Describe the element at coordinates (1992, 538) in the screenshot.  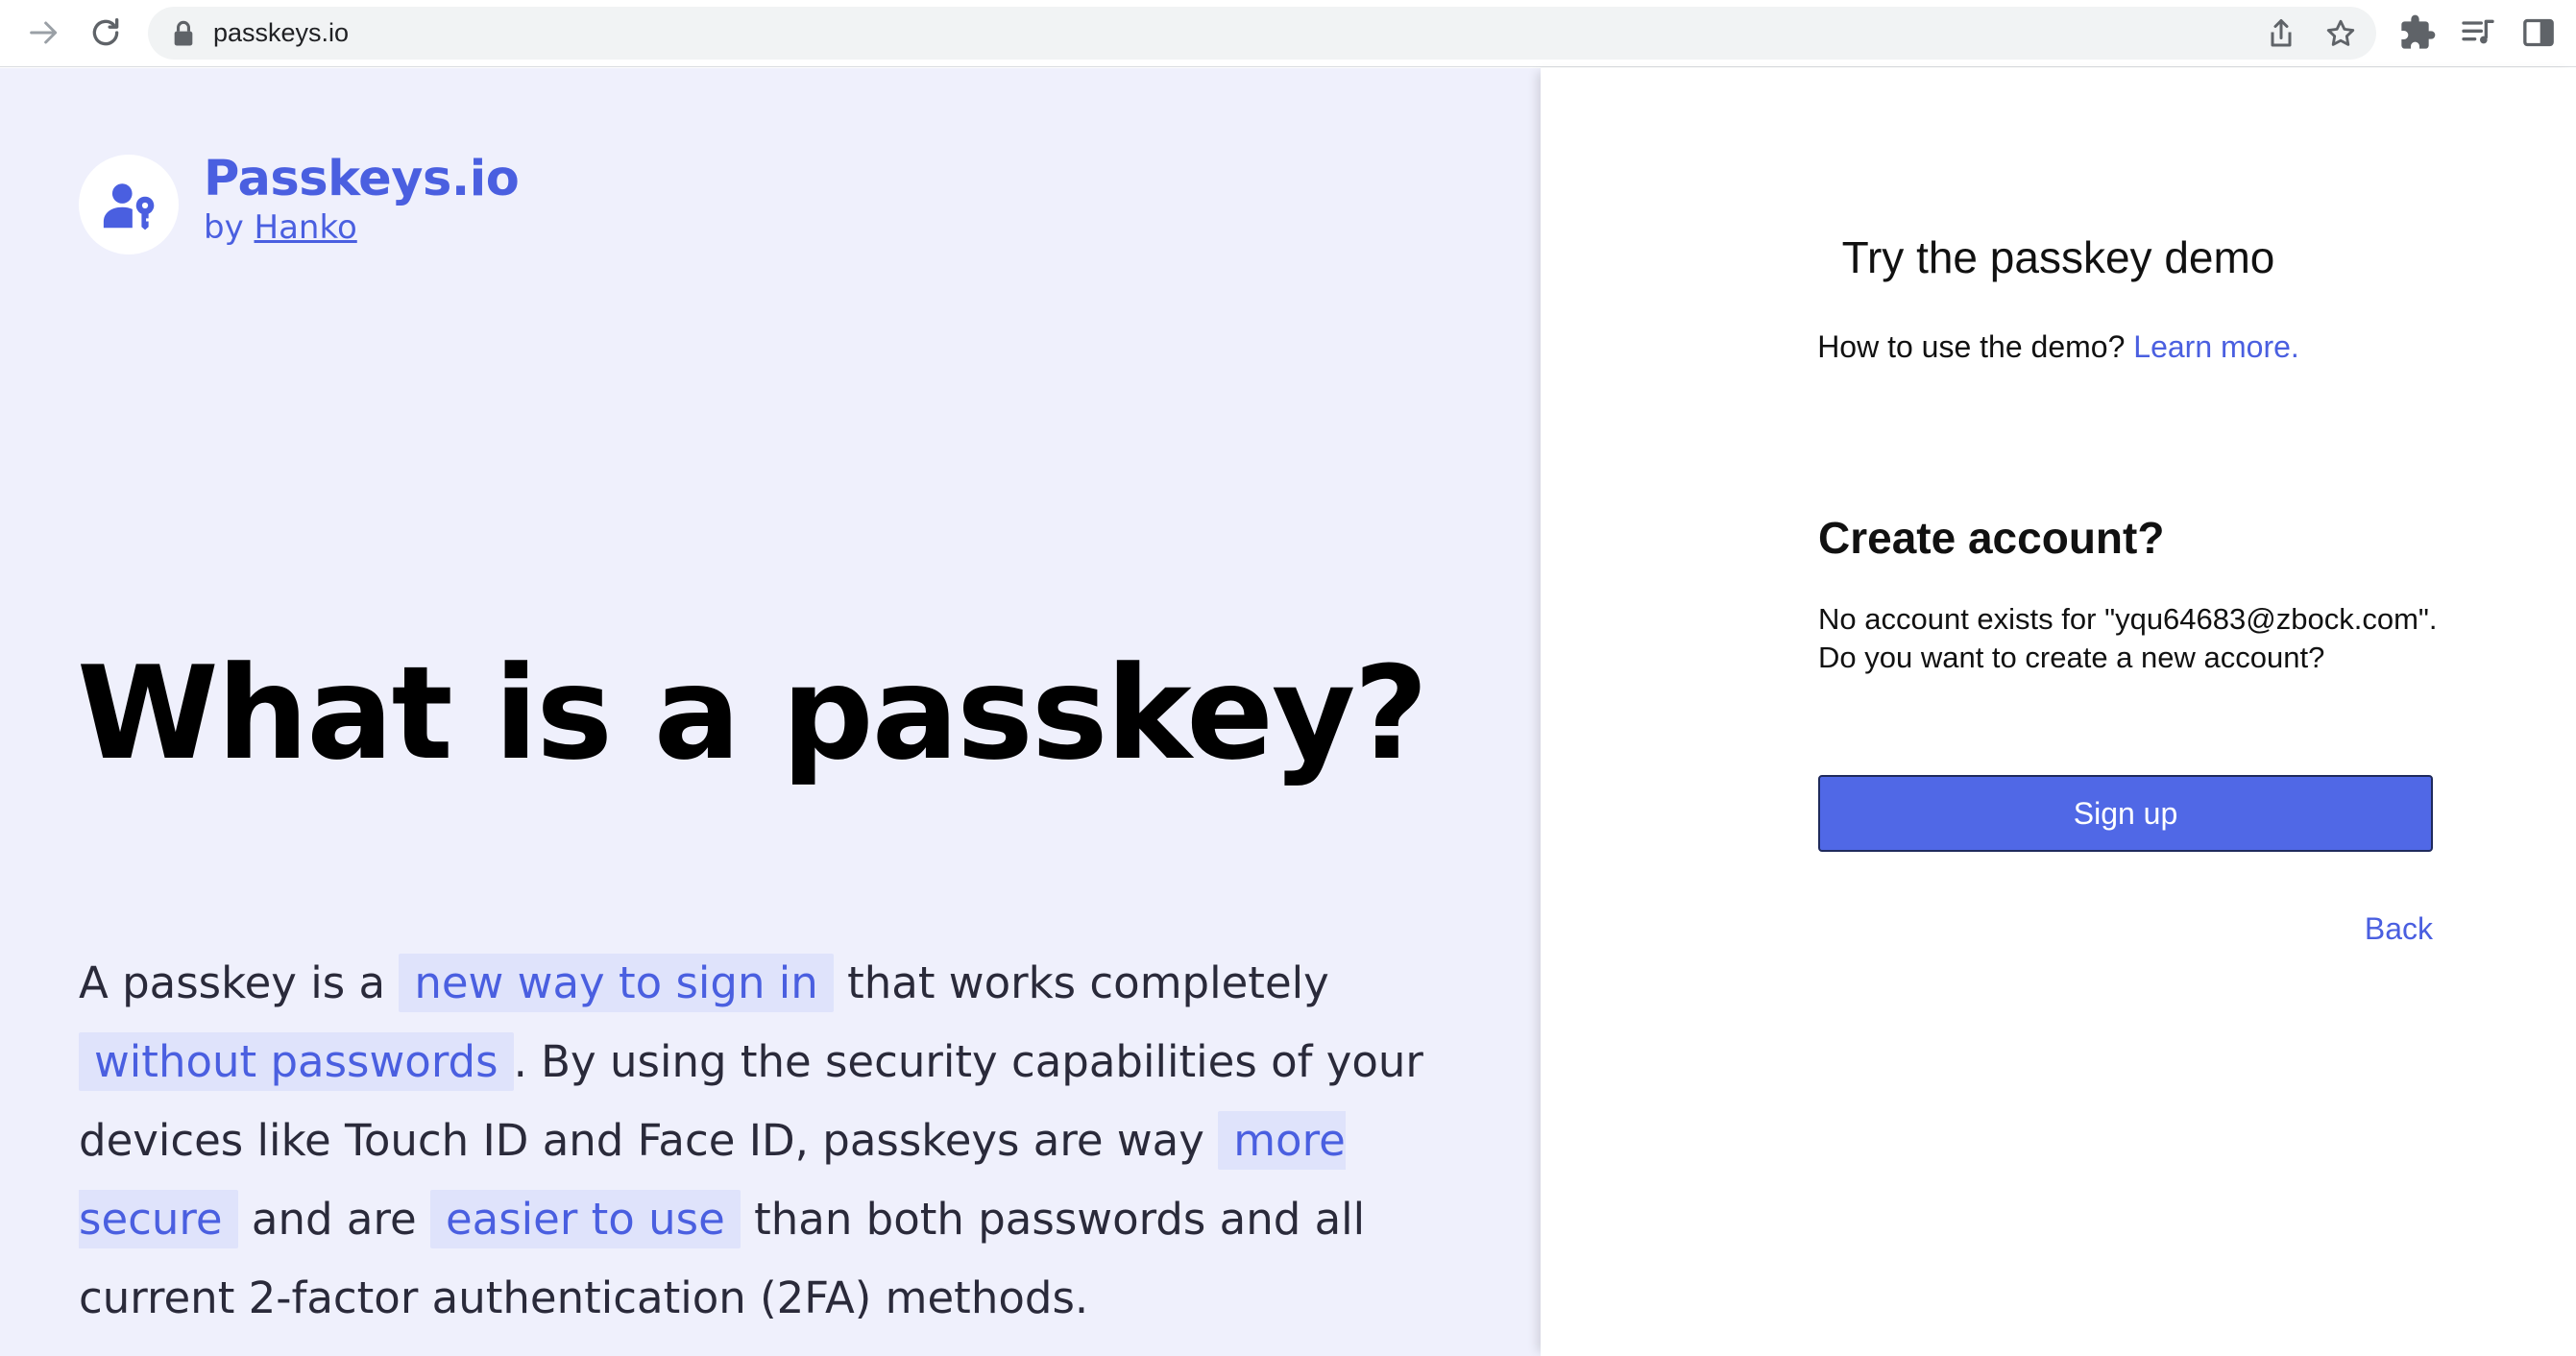
I see `create-account-title: Create account?` at that location.